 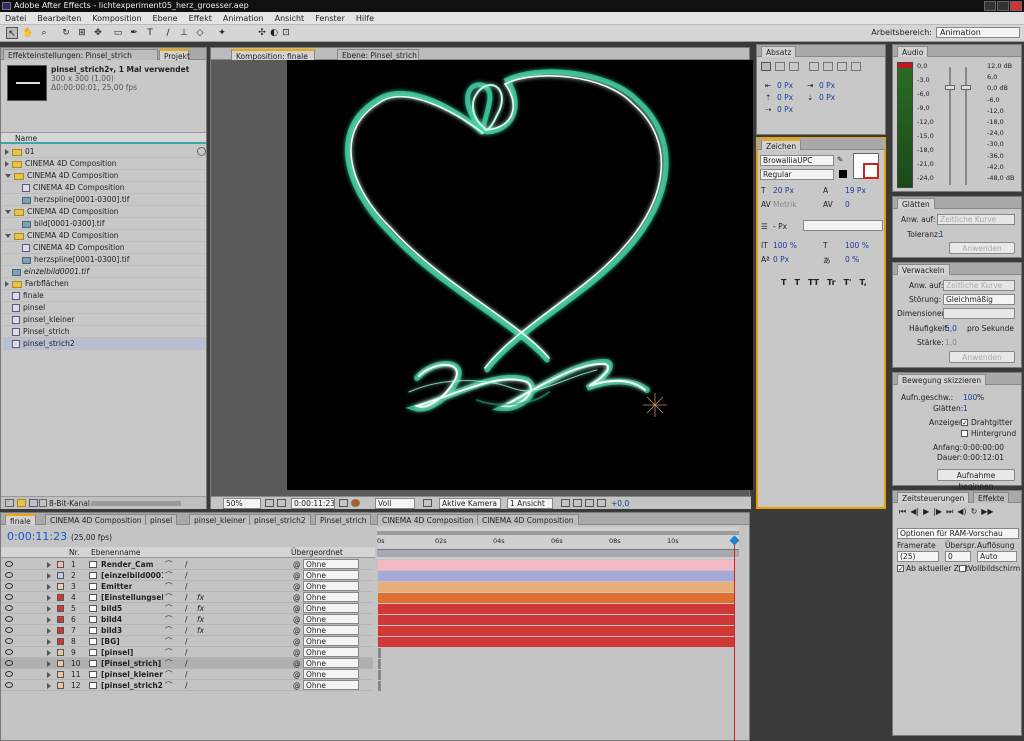 What do you see at coordinates (290, 18) in the screenshot?
I see `menu-ansicht: Ansicht` at bounding box center [290, 18].